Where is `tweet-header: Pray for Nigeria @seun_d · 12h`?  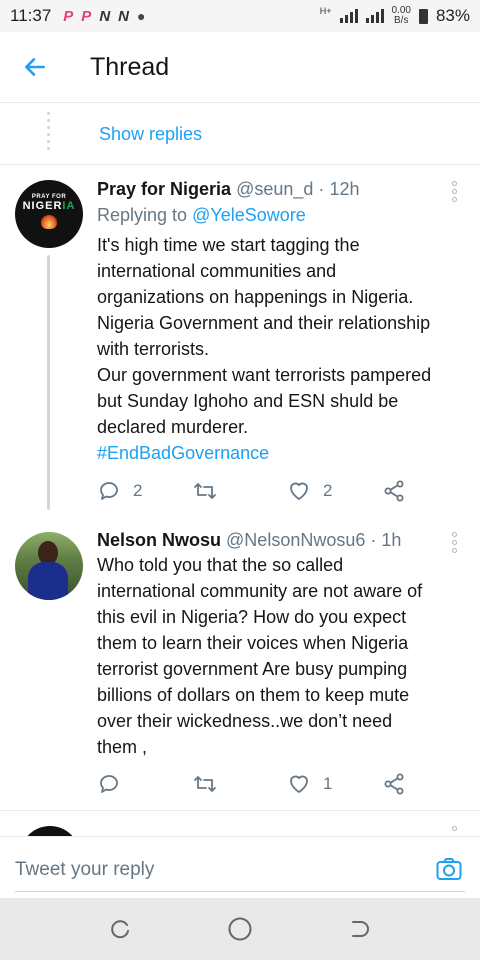 tweet-header: Pray for Nigeria @seun_d · 12h is located at coordinates (228, 189).